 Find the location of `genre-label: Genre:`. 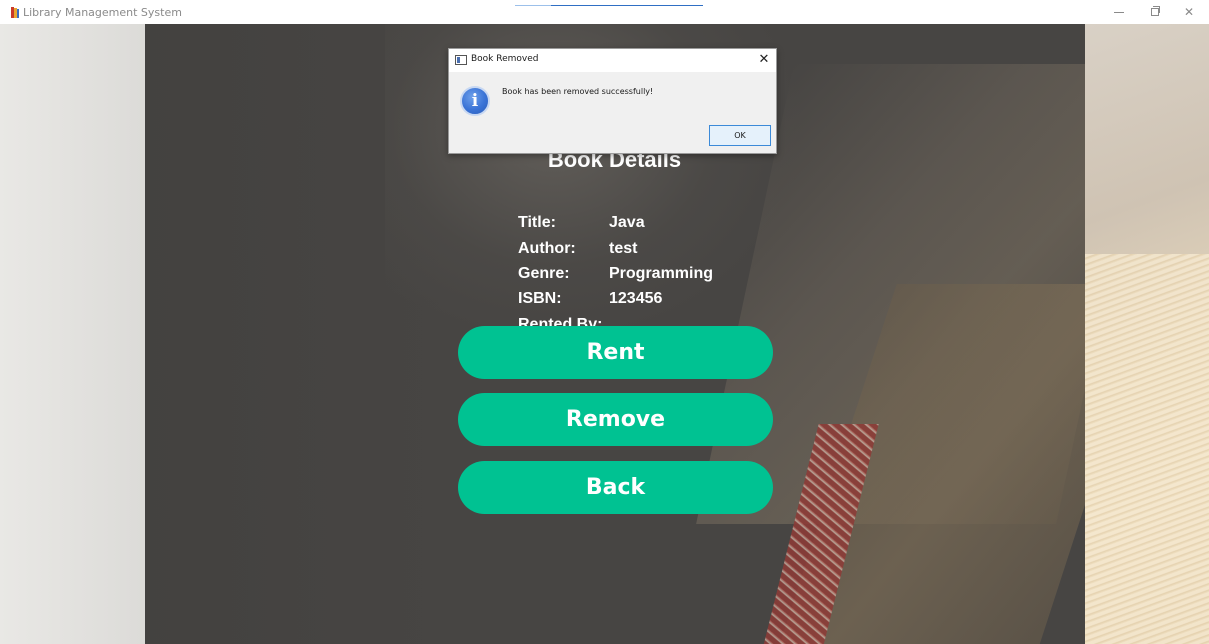

genre-label: Genre: is located at coordinates (544, 273).